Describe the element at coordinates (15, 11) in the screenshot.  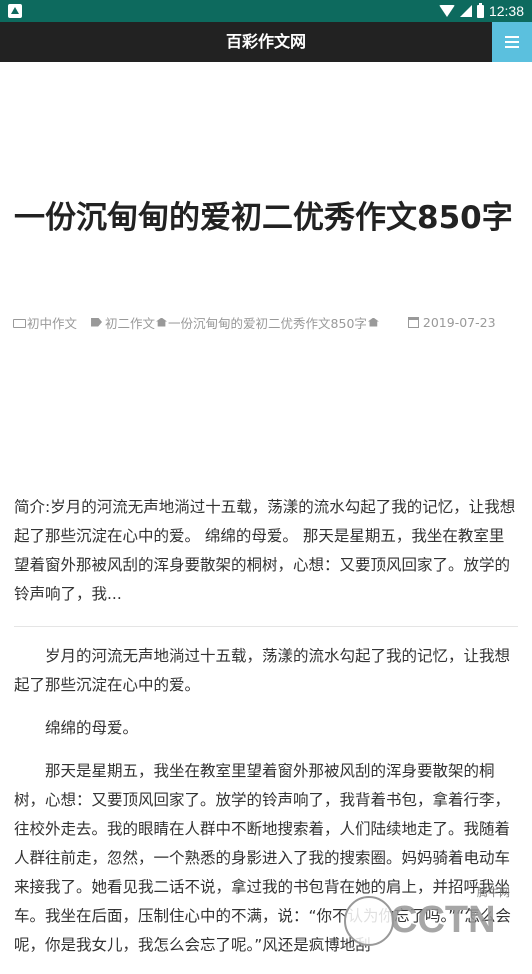
I see `notification-icon` at that location.